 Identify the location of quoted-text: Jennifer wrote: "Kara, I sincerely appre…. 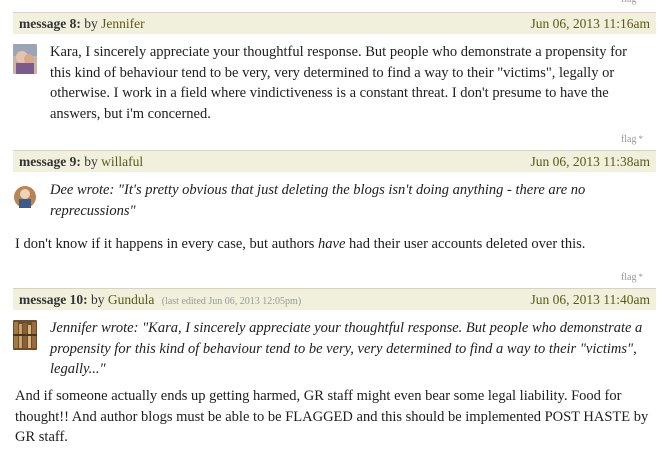
(346, 348).